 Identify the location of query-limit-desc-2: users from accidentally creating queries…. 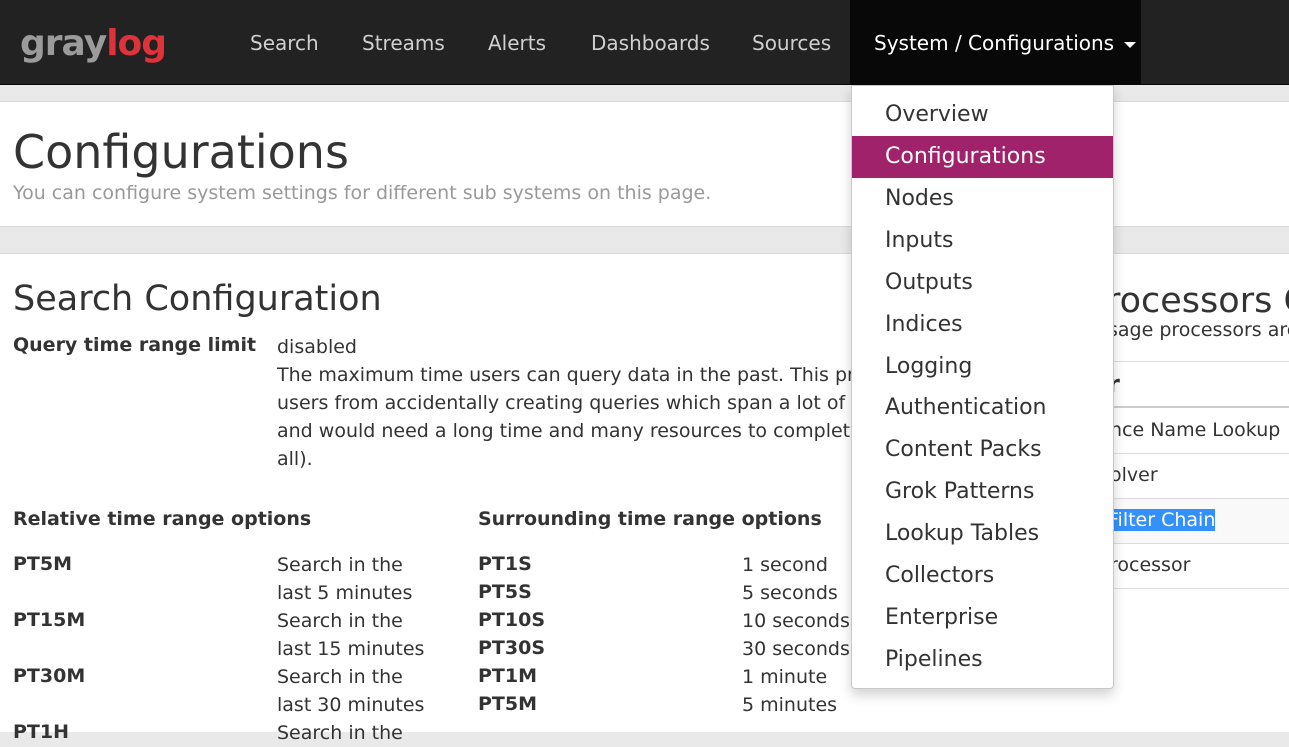
(576, 403).